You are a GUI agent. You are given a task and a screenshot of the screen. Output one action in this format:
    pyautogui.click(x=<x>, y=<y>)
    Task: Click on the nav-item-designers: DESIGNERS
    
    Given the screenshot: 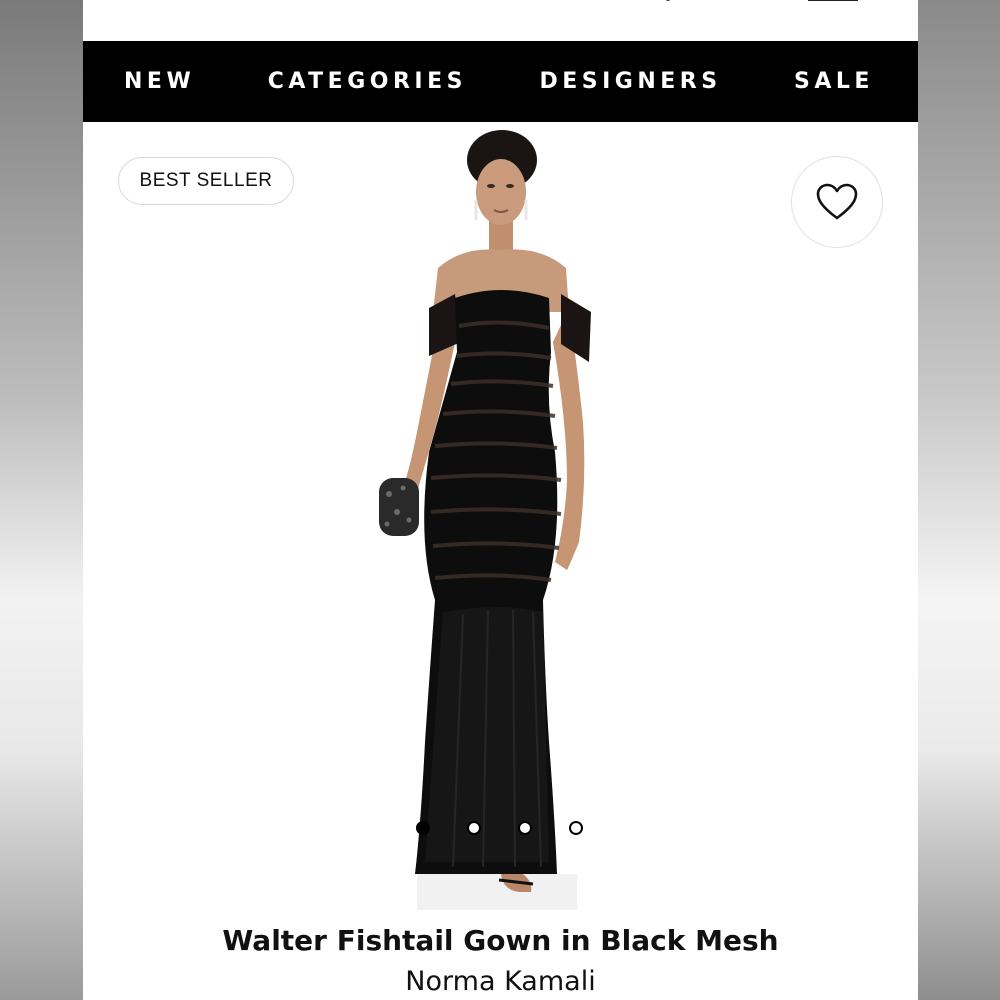 What is the action you would take?
    pyautogui.click(x=630, y=81)
    